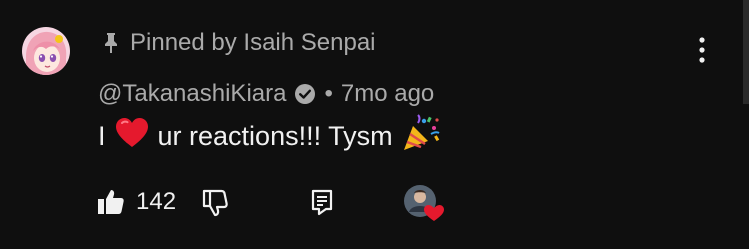  I want to click on thumbs-down-icon, so click(215, 203).